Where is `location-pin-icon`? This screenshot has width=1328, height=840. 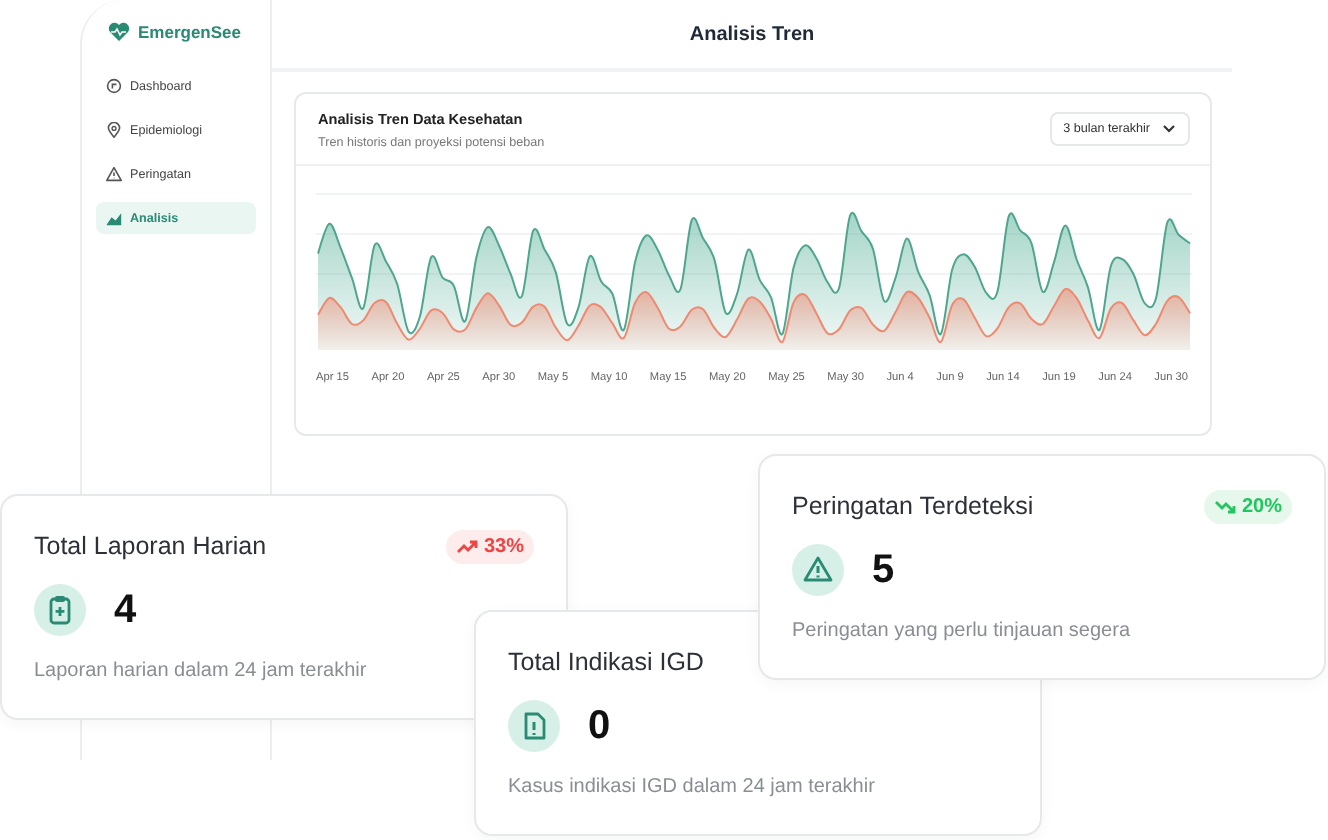 location-pin-icon is located at coordinates (114, 130).